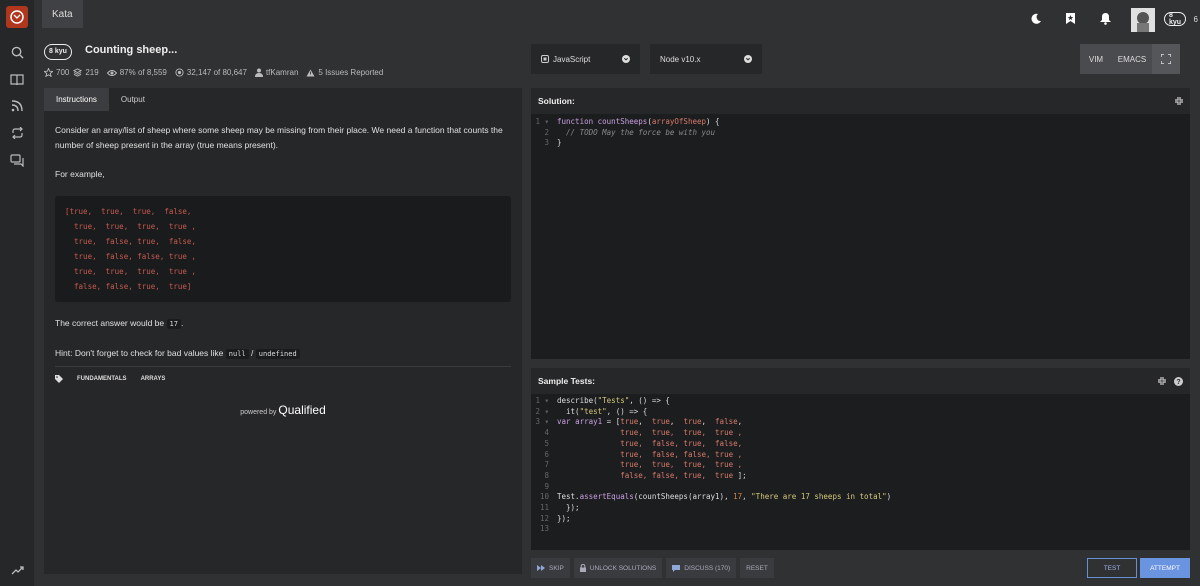  What do you see at coordinates (17, 80) in the screenshot?
I see `book-icon` at bounding box center [17, 80].